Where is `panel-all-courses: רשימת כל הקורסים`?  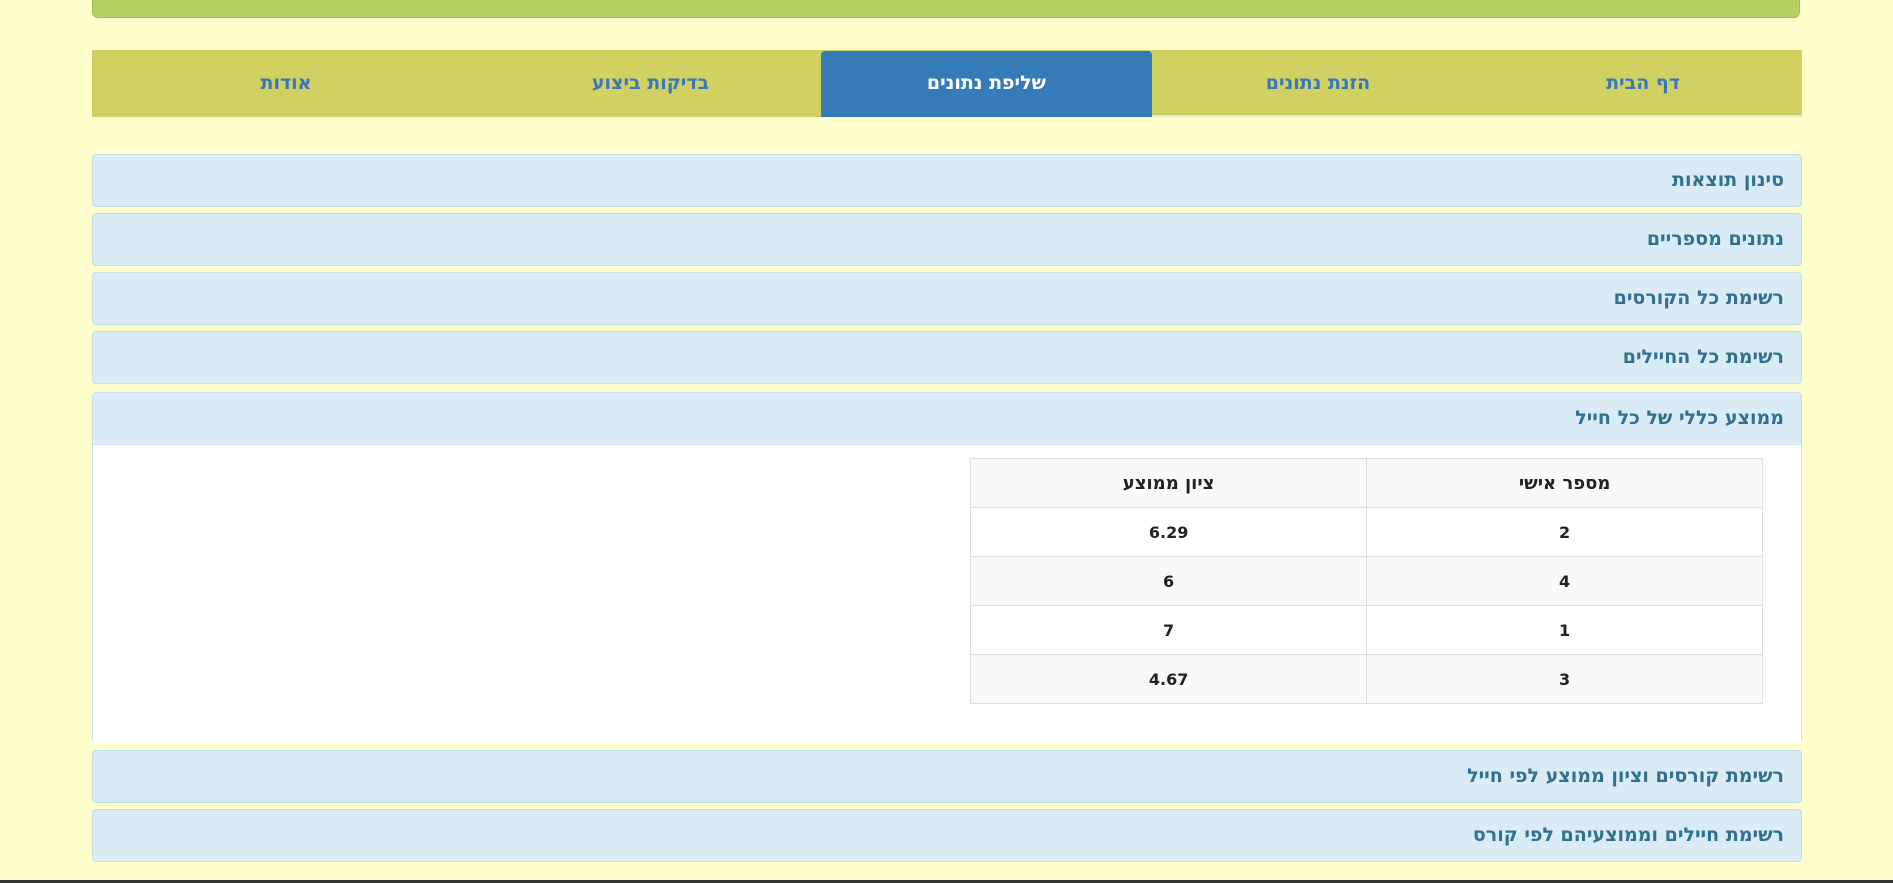 panel-all-courses: רשימת כל הקורסים is located at coordinates (947, 298).